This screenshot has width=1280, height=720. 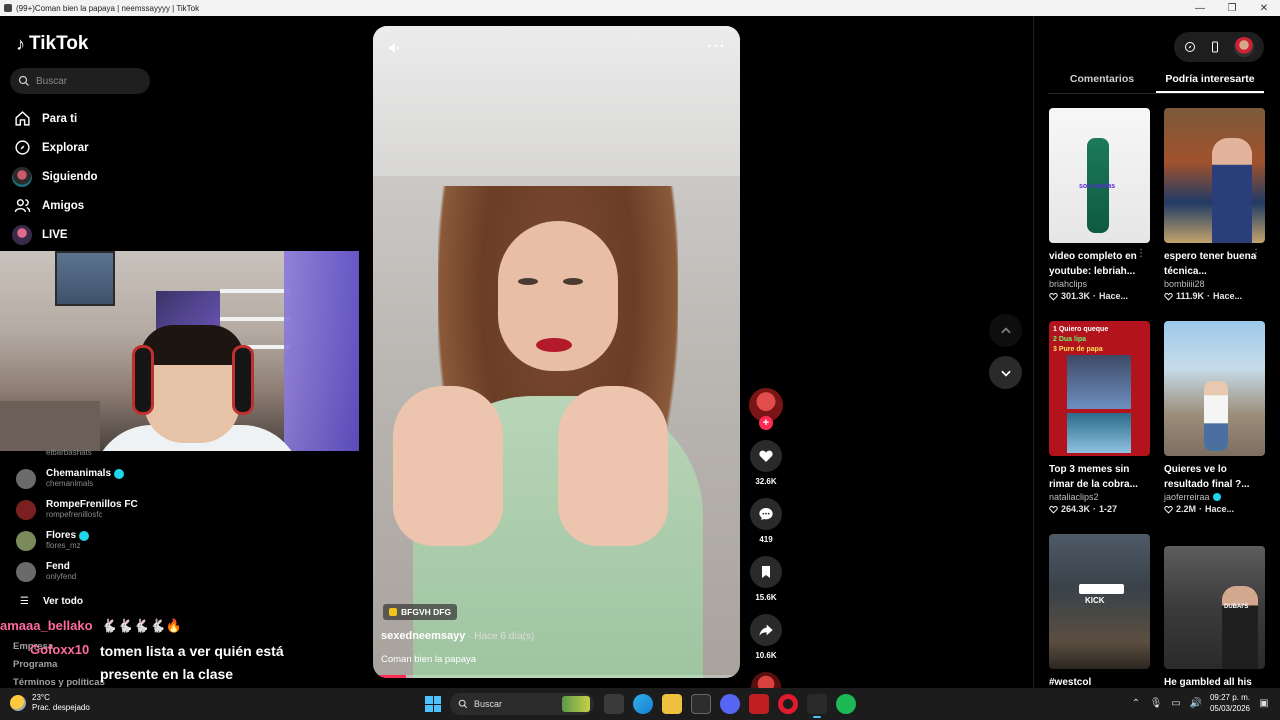 I want to click on card-author: briahclips, so click(x=1099, y=284).